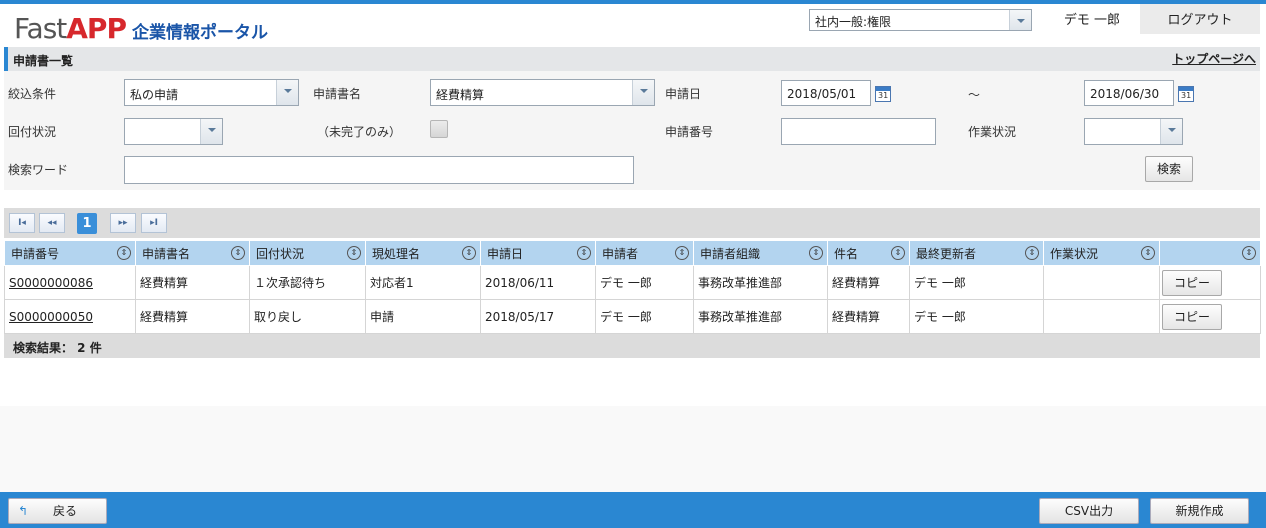 This screenshot has height=528, width=1266. I want to click on form-name-select: 経費精算, so click(542, 92).